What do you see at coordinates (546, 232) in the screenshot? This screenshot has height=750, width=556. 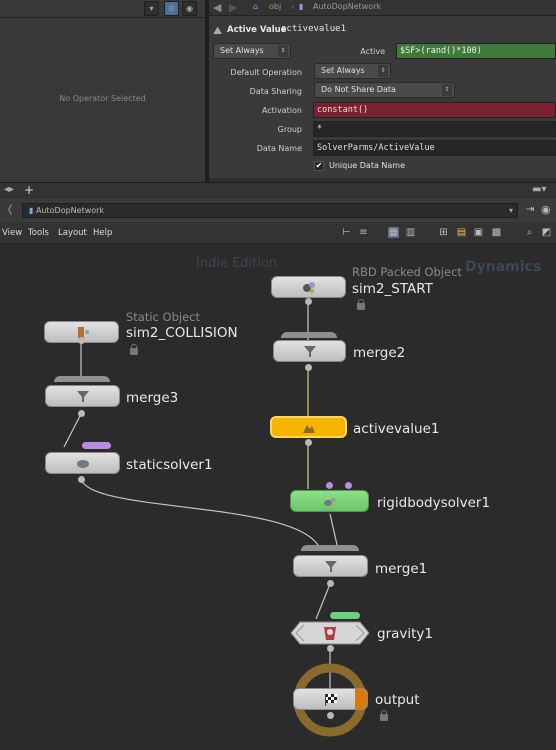 I see `frame-icon: ◩` at bounding box center [546, 232].